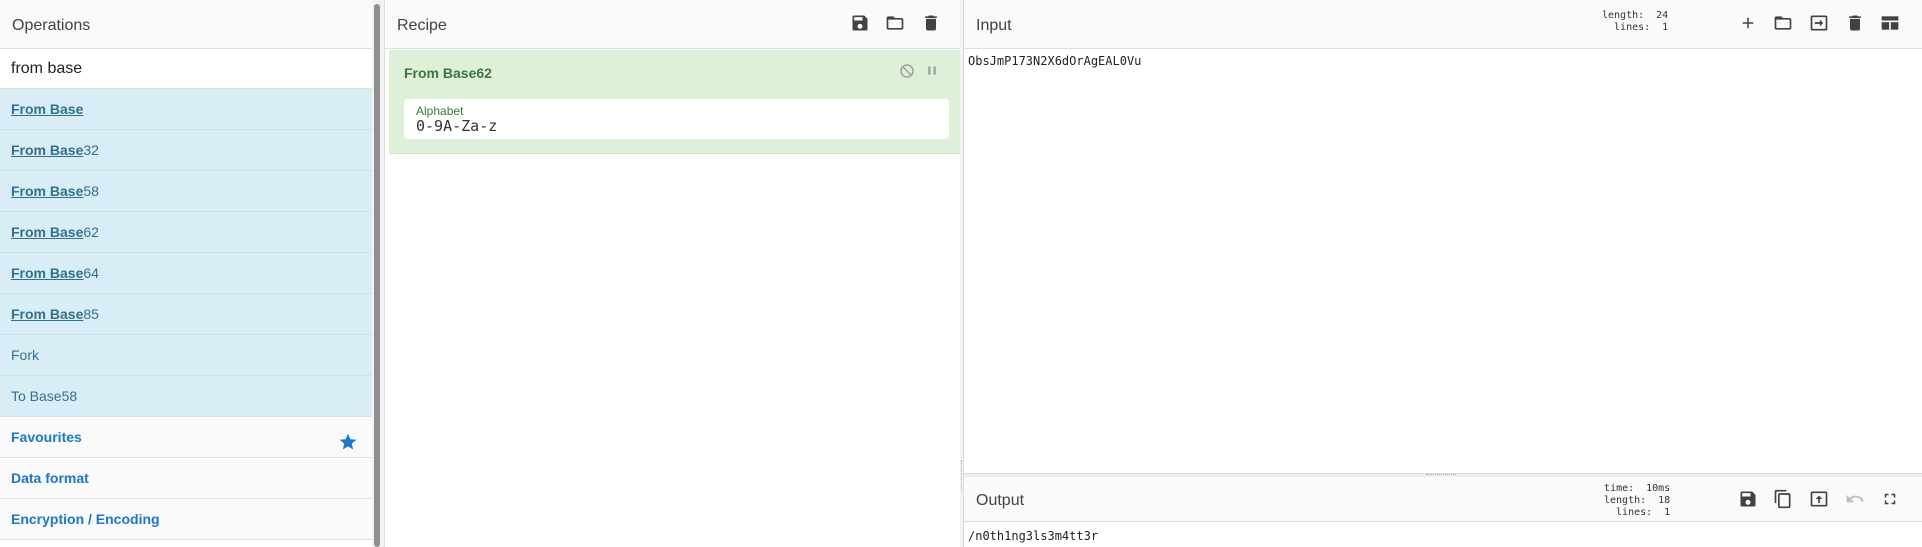 Image resolution: width=1922 pixels, height=547 pixels. Describe the element at coordinates (1623, 15) in the screenshot. I see `input-length-label: length:` at that location.